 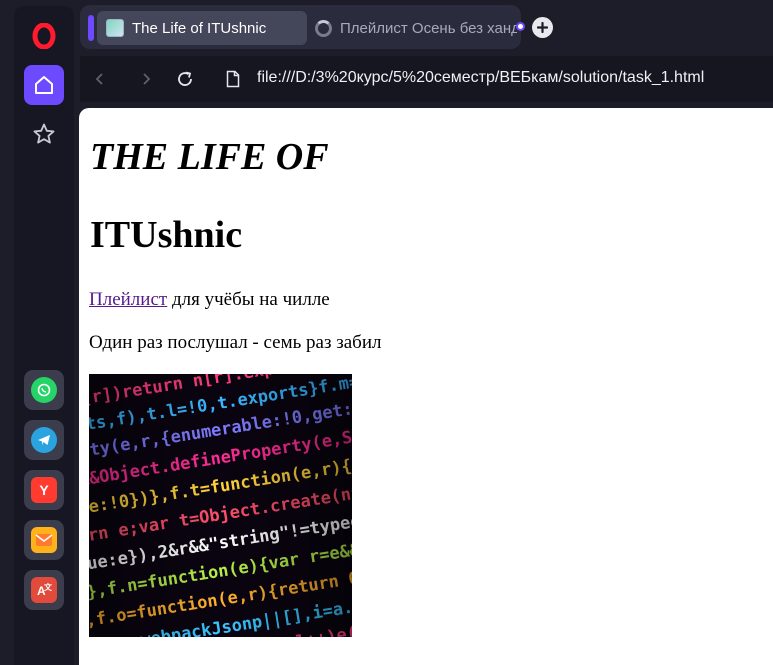 I want to click on back-button, so click(x=100, y=79).